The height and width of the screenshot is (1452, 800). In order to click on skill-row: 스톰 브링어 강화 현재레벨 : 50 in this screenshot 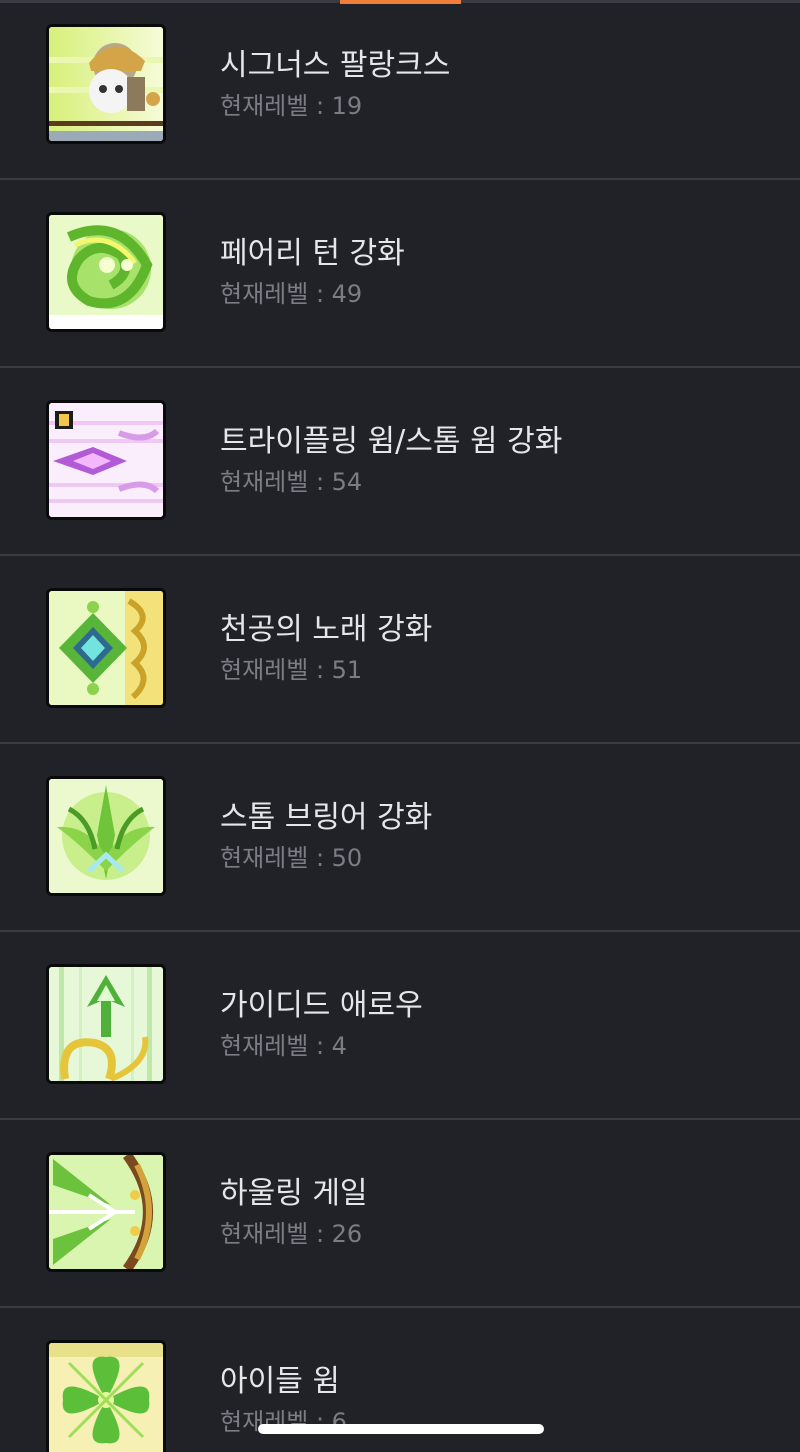, I will do `click(400, 838)`.